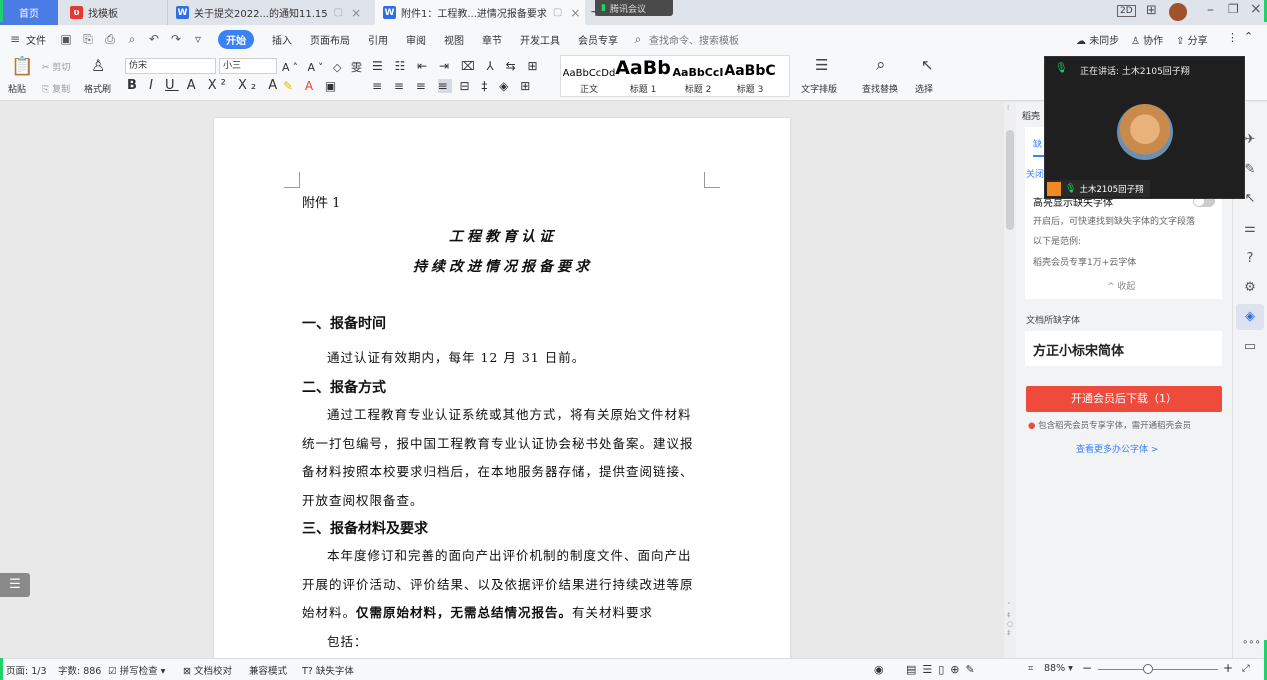  What do you see at coordinates (154, 39) in the screenshot?
I see `undo-icon: ↶` at bounding box center [154, 39].